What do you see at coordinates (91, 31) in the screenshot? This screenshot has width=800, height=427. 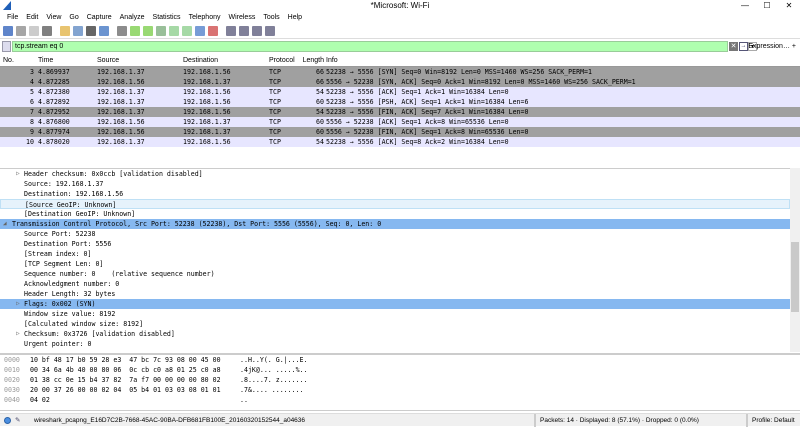 I see `close-file-icon` at bounding box center [91, 31].